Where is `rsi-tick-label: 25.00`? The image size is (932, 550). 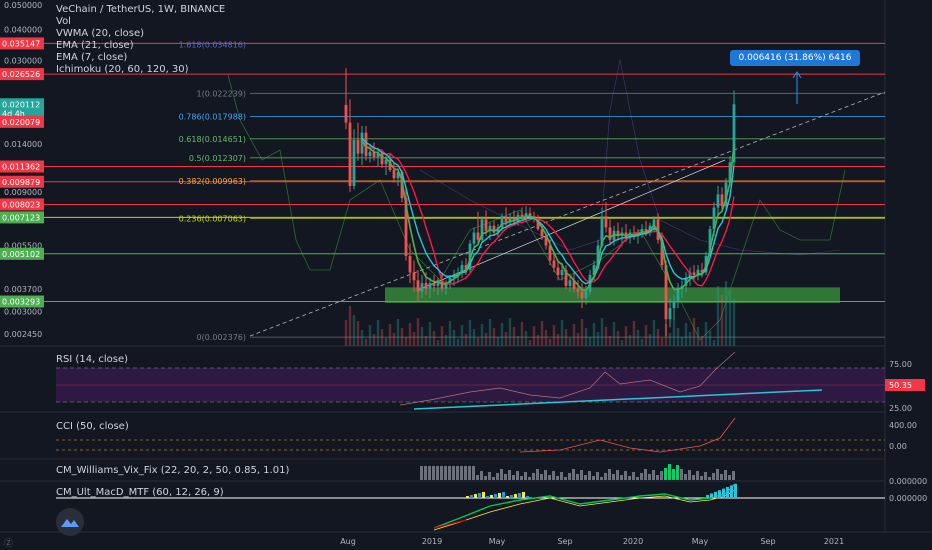 rsi-tick-label: 25.00 is located at coordinates (900, 408).